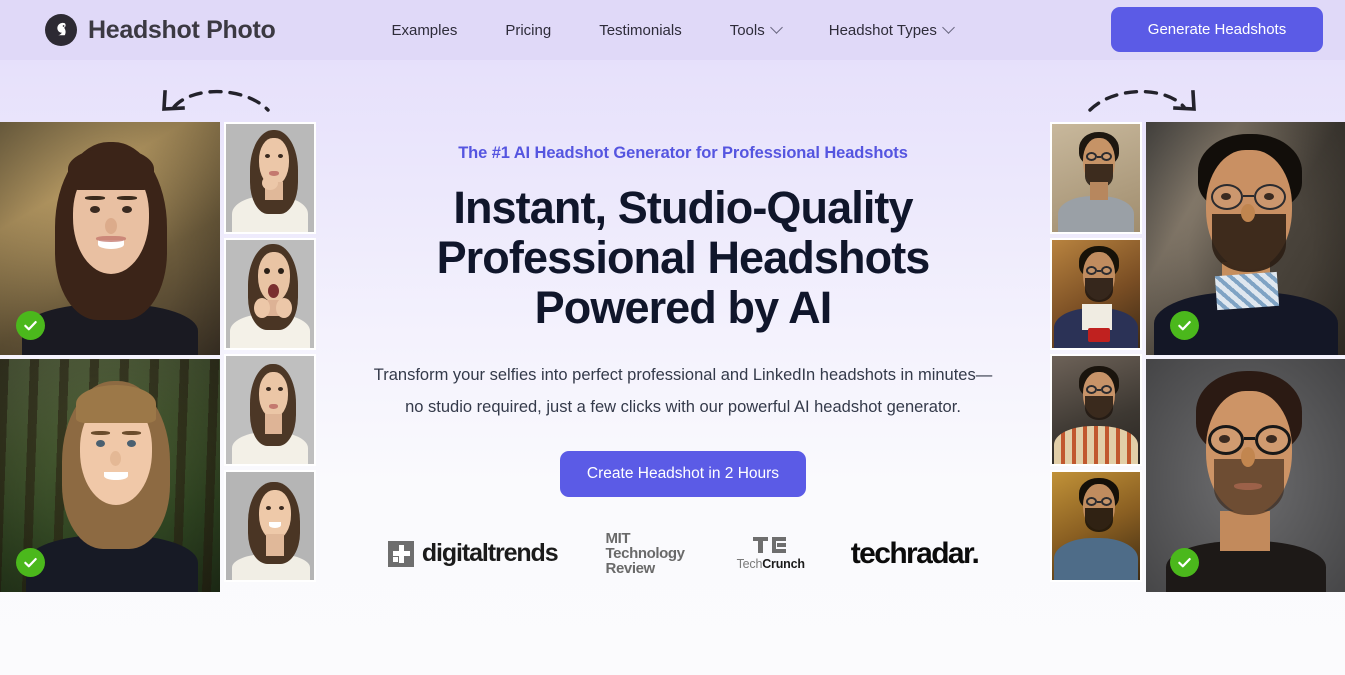 This screenshot has width=1345, height=675. I want to click on nav-item-testimonials: Testimonials, so click(640, 30).